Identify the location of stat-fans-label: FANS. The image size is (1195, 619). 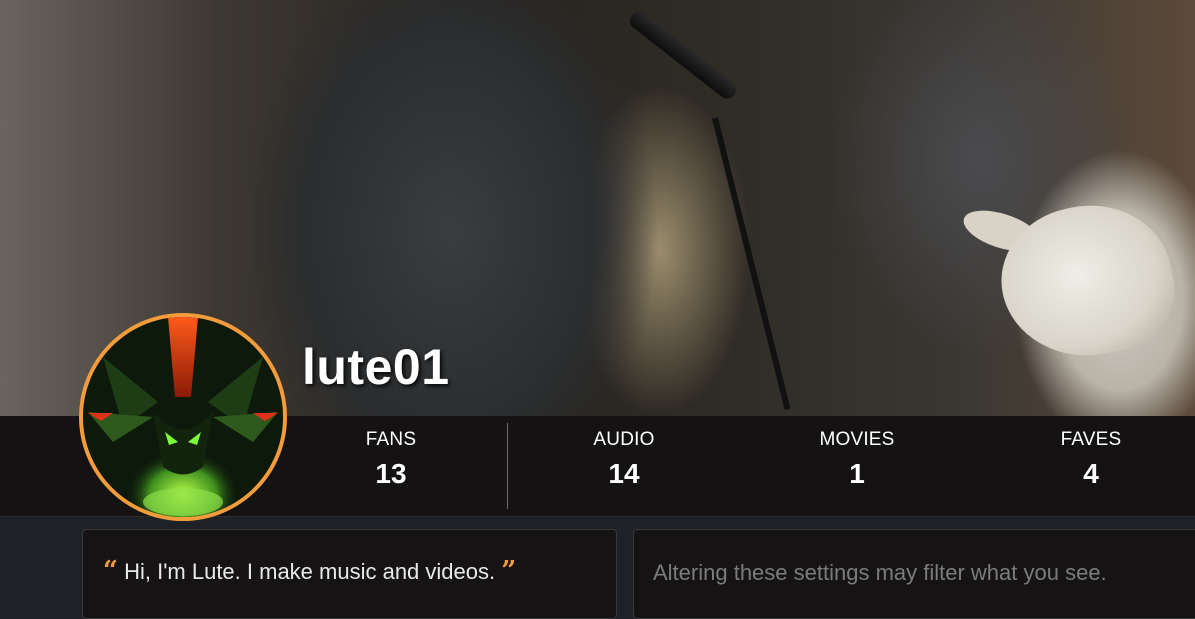
(391, 439).